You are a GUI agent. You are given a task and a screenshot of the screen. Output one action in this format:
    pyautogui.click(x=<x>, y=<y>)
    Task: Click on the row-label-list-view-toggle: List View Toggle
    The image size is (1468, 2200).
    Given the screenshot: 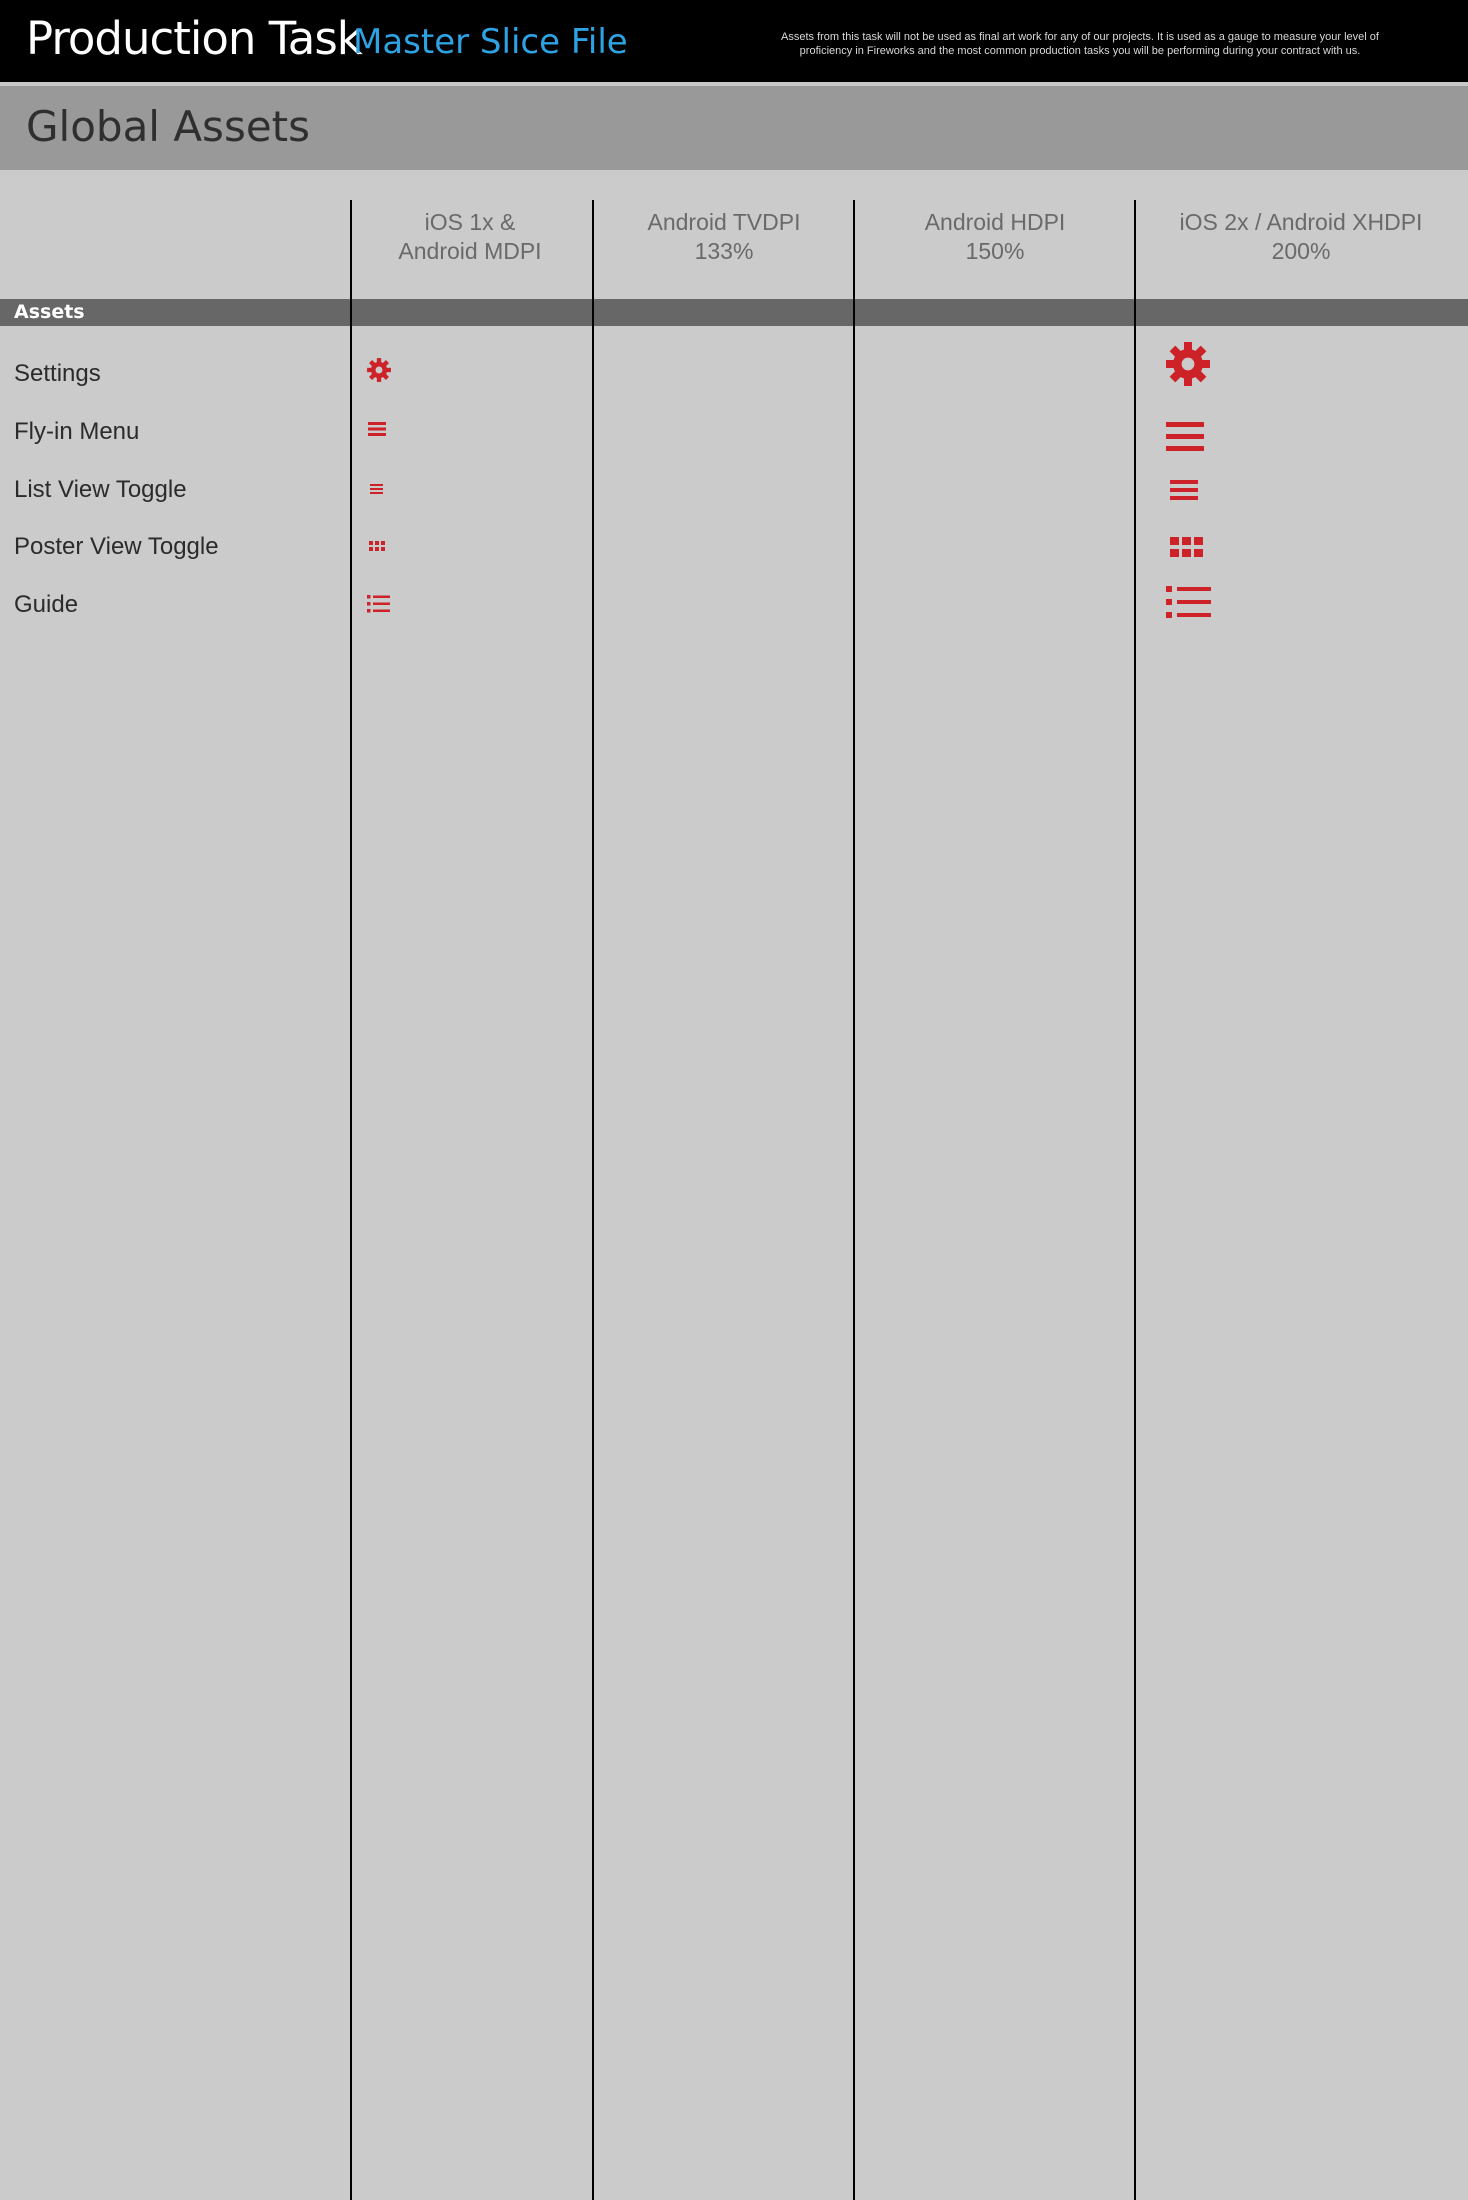 What is the action you would take?
    pyautogui.click(x=100, y=489)
    